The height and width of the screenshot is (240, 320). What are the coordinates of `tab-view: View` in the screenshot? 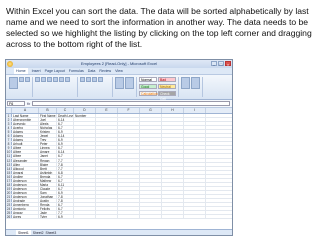 It's located at (119, 71).